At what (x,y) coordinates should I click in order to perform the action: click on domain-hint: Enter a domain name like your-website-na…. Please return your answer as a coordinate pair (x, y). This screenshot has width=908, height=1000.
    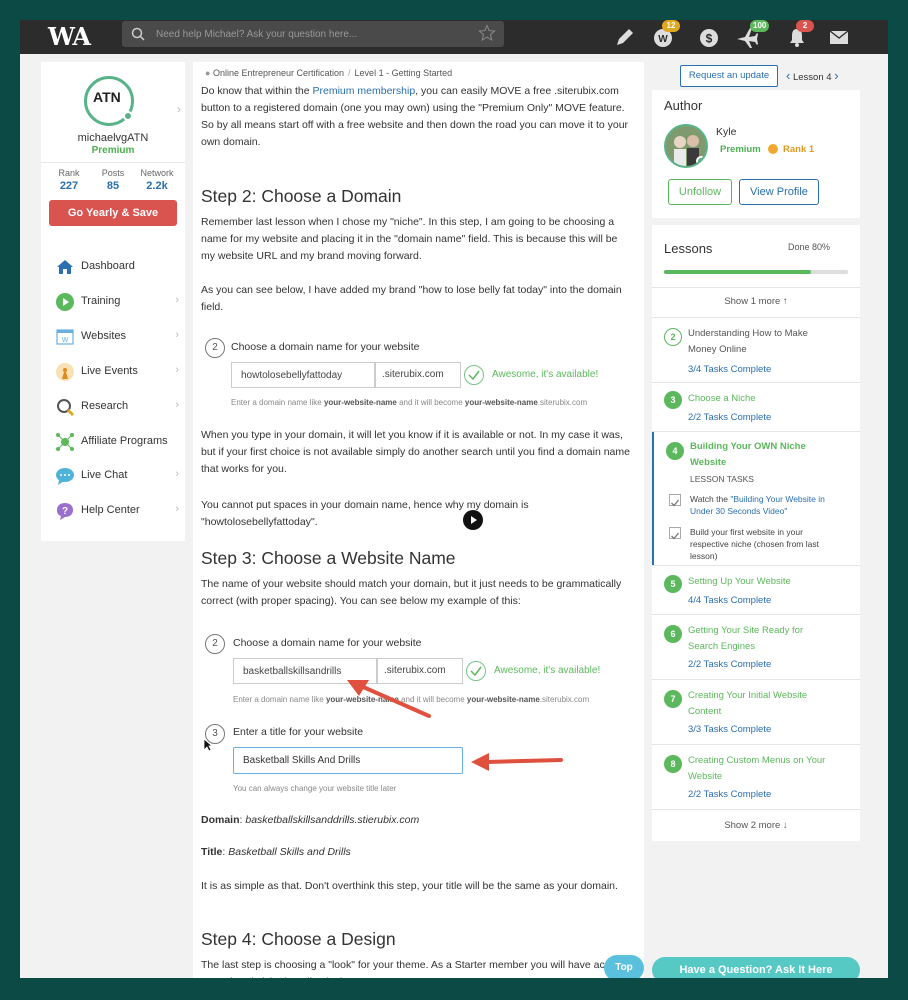
    Looking at the image, I should click on (409, 402).